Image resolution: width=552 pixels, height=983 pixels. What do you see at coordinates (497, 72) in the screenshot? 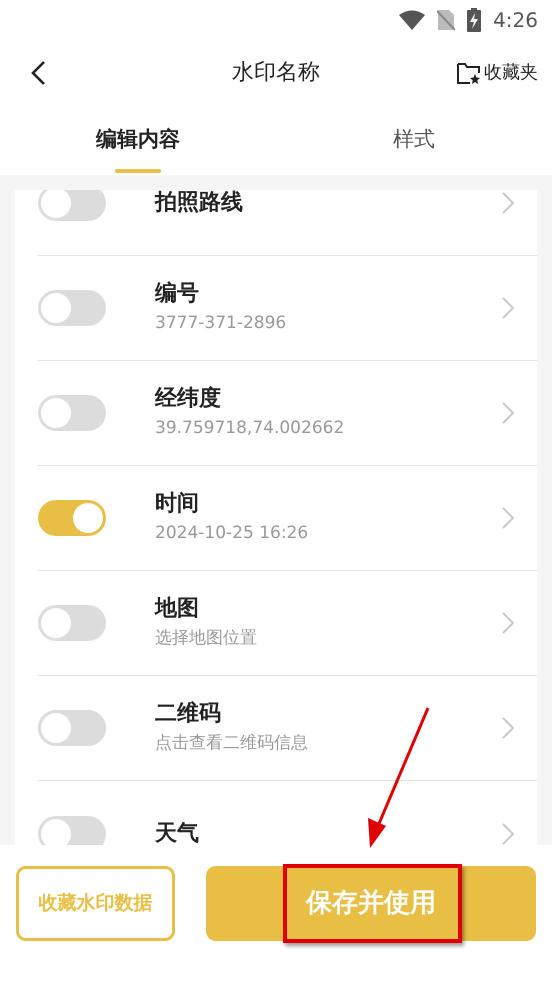
I see `favorites-button: 收藏夹` at bounding box center [497, 72].